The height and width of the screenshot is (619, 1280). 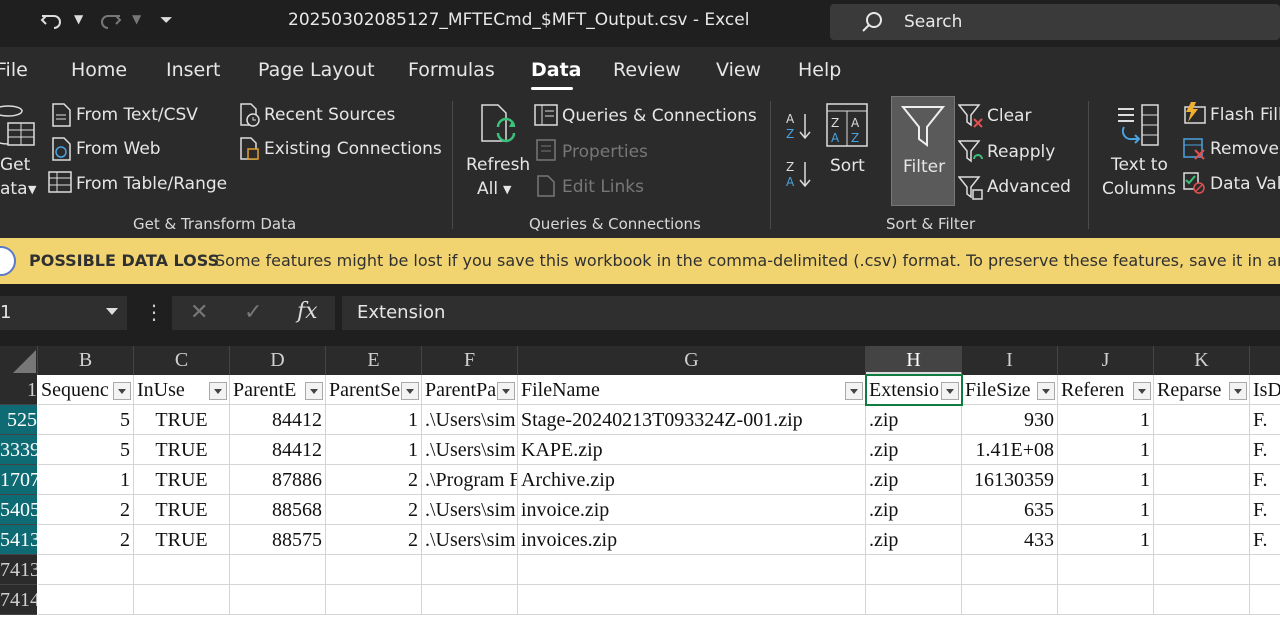 I want to click on text-to-columns-label-2: Columns, so click(x=1139, y=189).